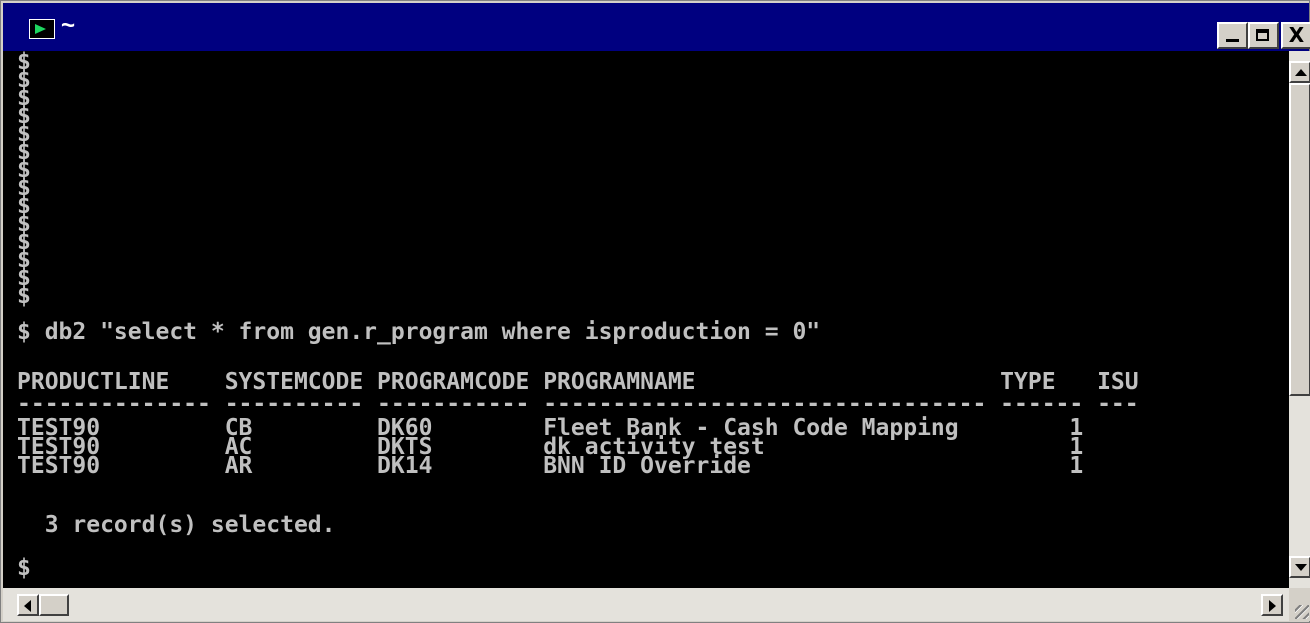 This screenshot has height=623, width=1310. Describe the element at coordinates (176, 525) in the screenshot. I see `record-count-message: 3 record(s) selected.` at that location.